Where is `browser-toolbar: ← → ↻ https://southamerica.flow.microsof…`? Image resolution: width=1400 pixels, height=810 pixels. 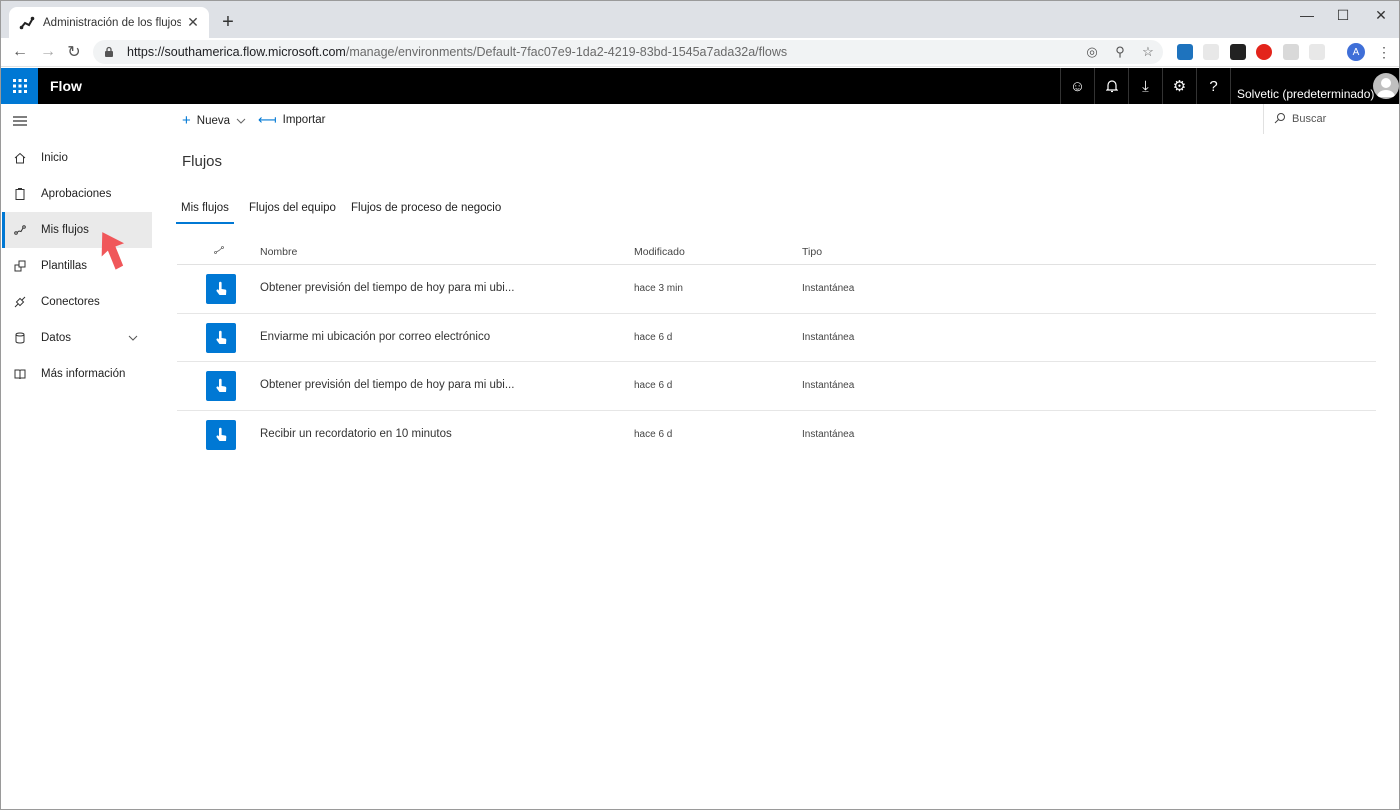
browser-toolbar: ← → ↻ https://southamerica.flow.microsof… is located at coordinates (700, 52).